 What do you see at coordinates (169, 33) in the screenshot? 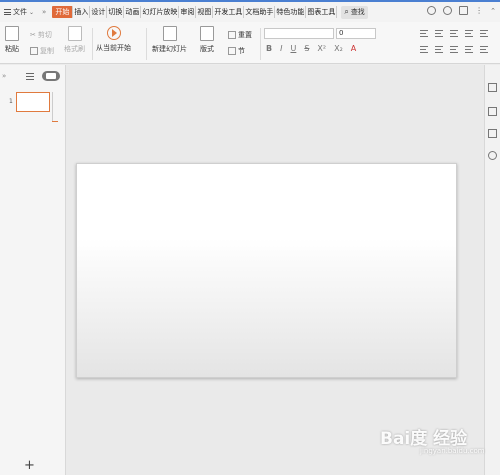
I see `new-slide-icon` at bounding box center [169, 33].